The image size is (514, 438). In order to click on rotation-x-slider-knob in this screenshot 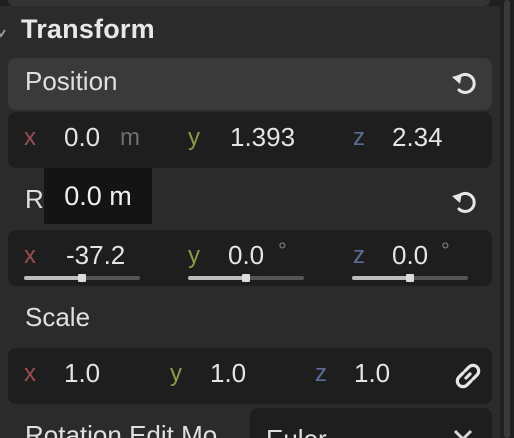, I will do `click(82, 278)`.